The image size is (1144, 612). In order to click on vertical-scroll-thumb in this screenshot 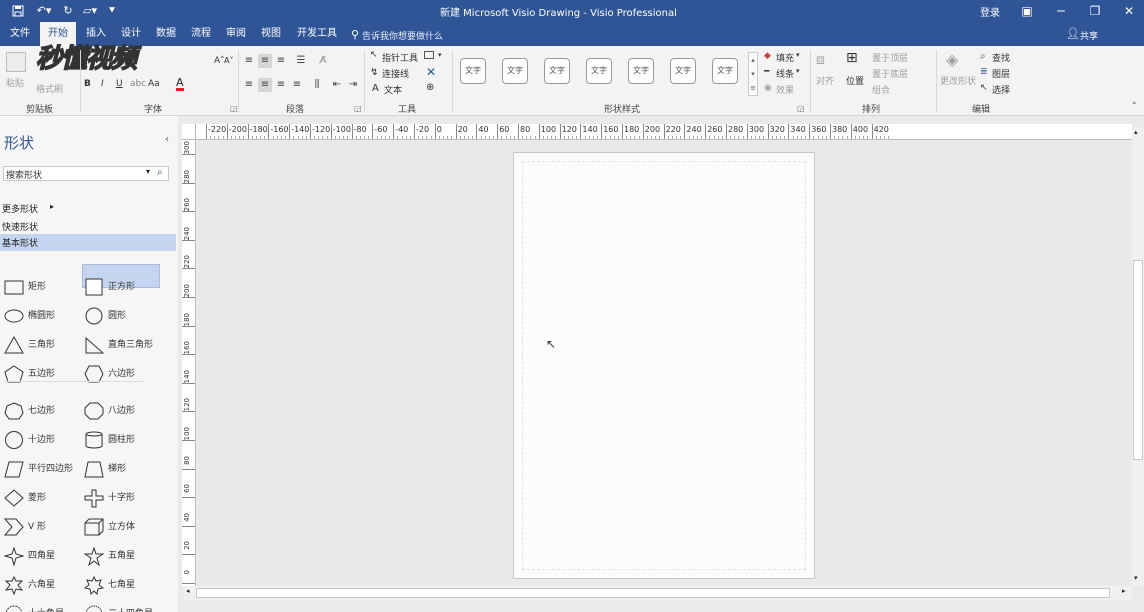, I will do `click(1138, 360)`.